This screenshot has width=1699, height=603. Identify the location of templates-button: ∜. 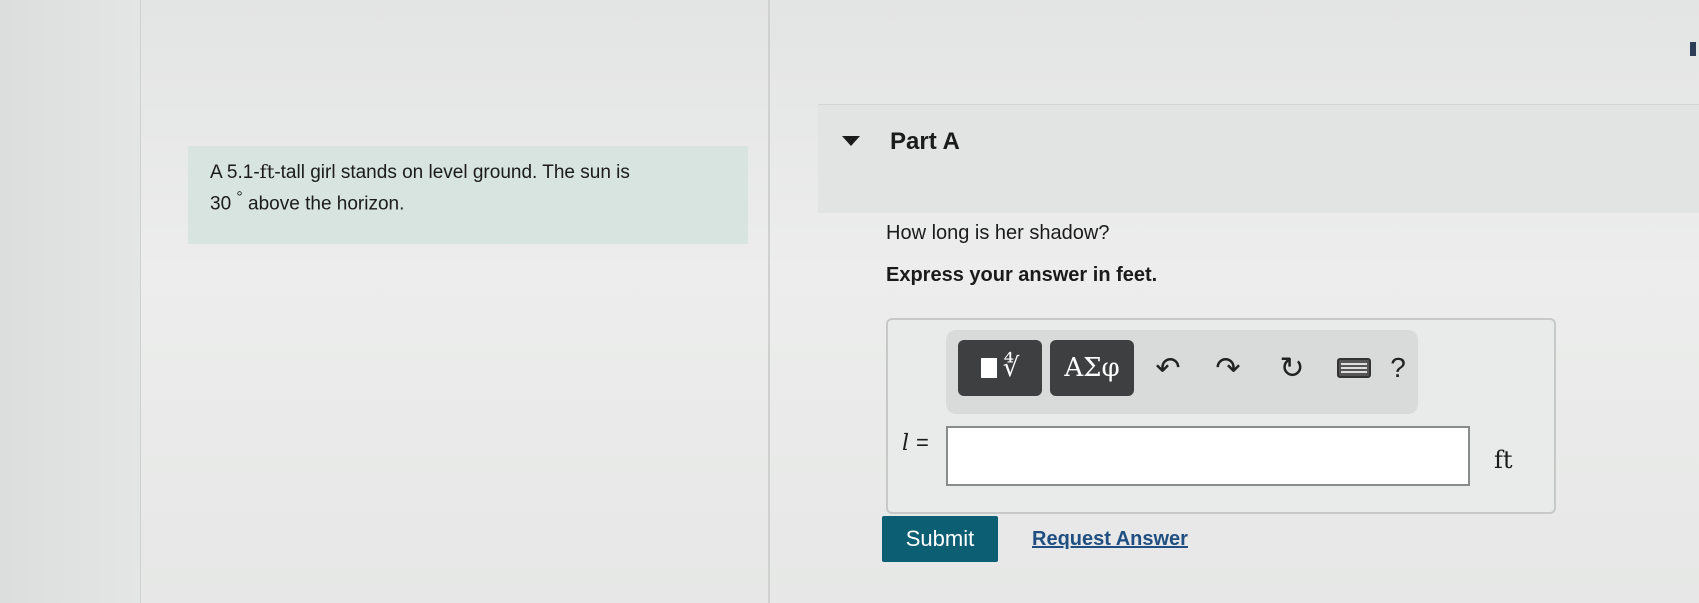
(1000, 368).